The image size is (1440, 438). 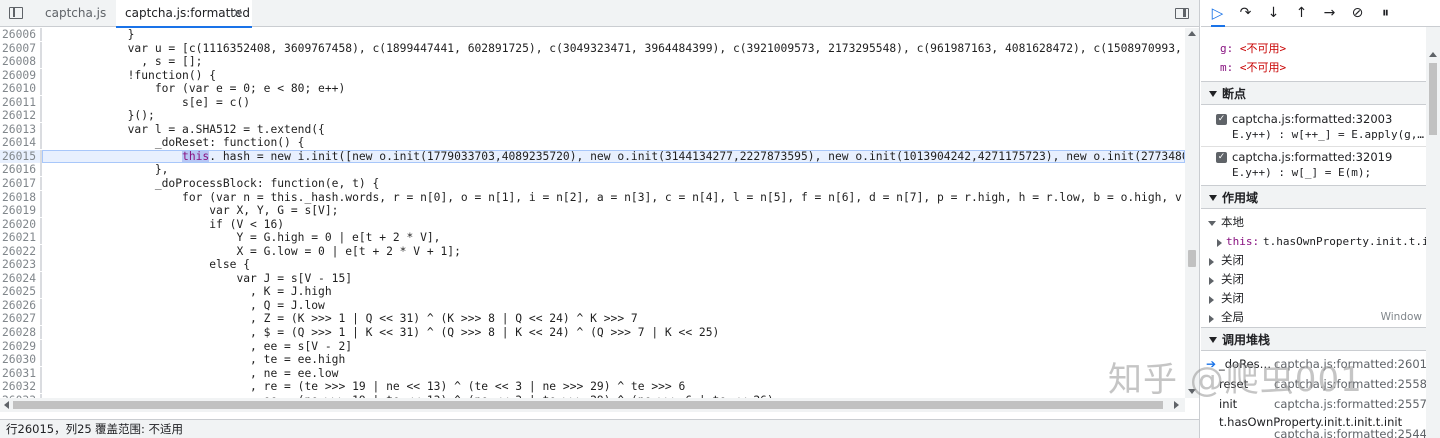 I want to click on code-line: 26016 },, so click(x=592, y=170).